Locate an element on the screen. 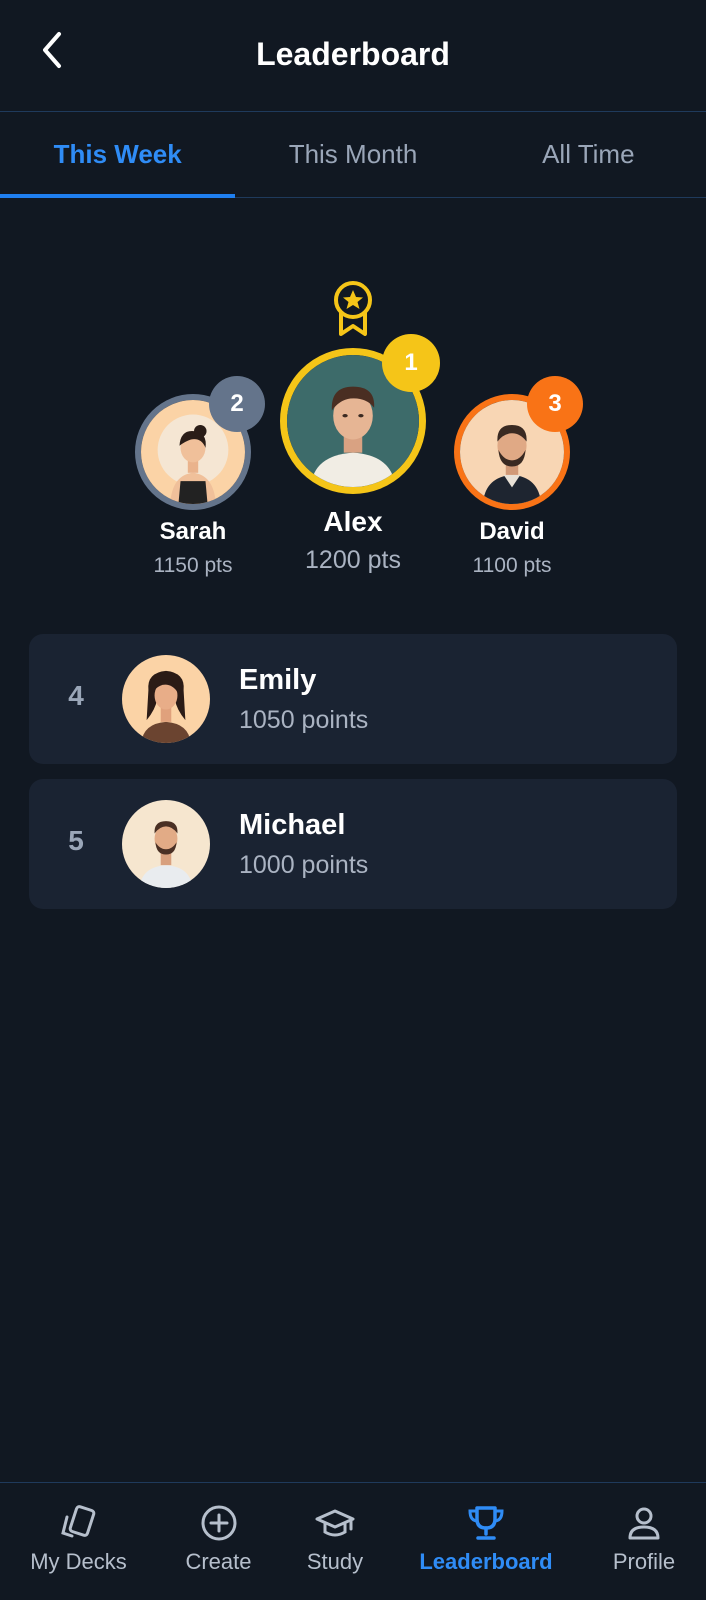  nav-my-decks: My Decks is located at coordinates (78, 1541).